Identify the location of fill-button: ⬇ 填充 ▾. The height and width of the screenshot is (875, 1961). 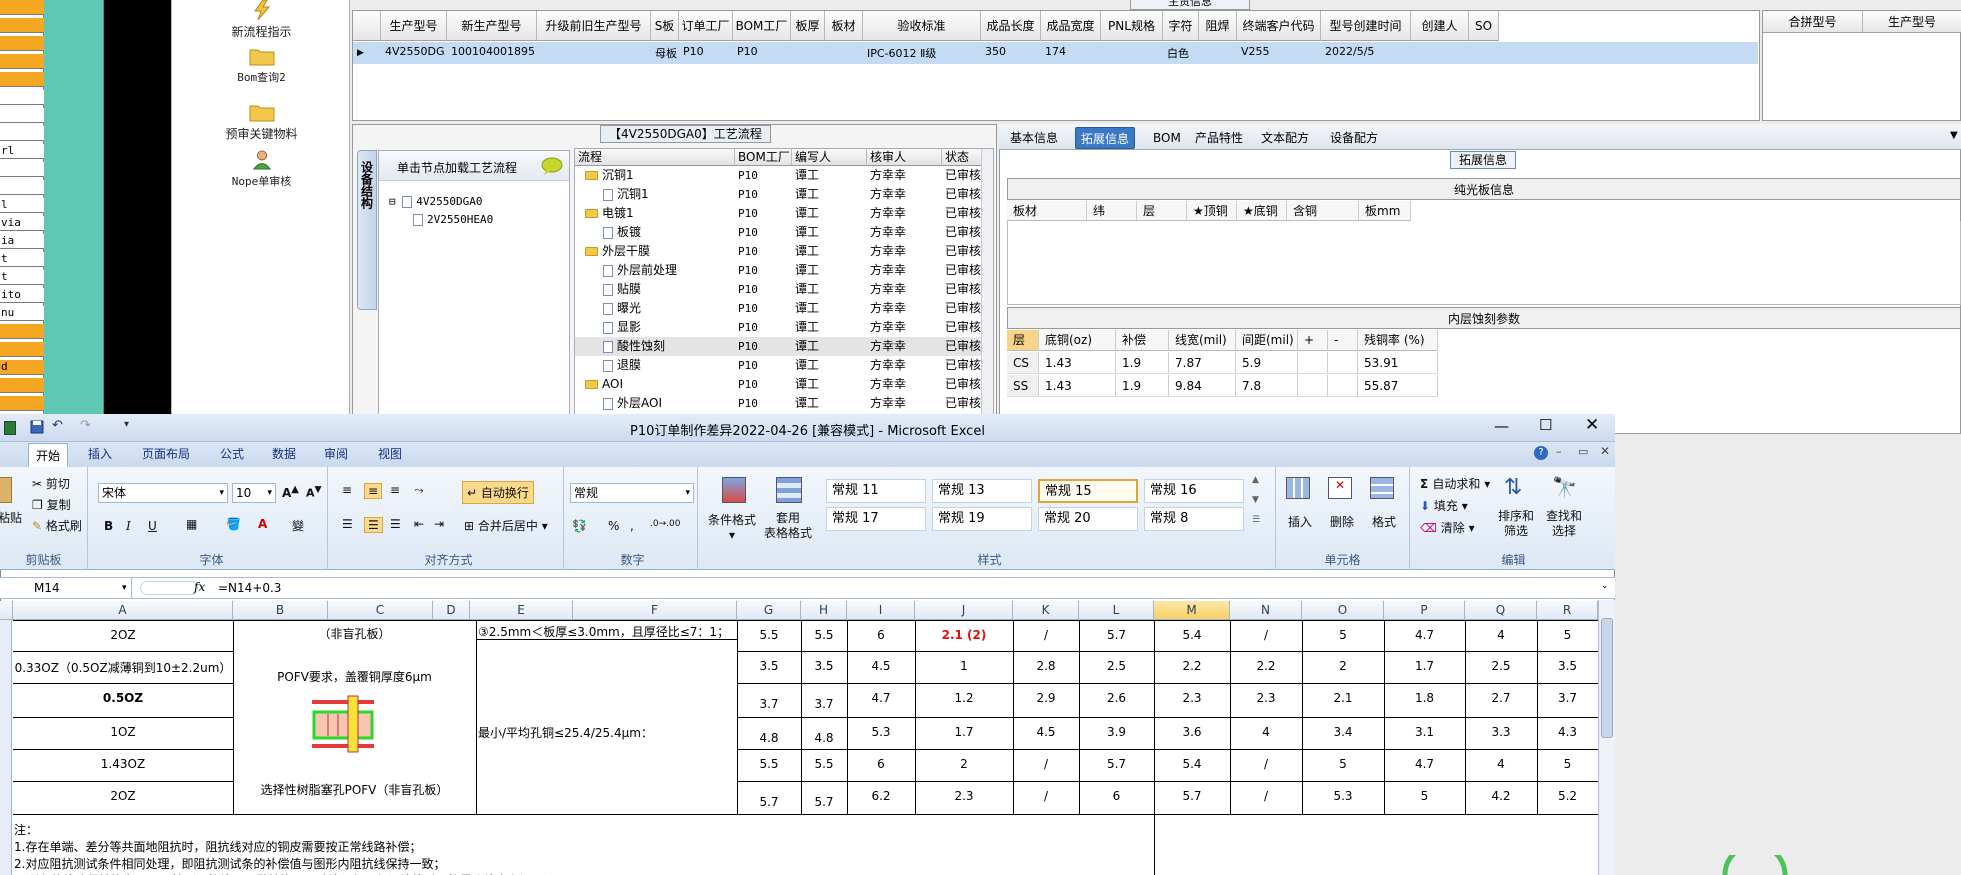
(1444, 505).